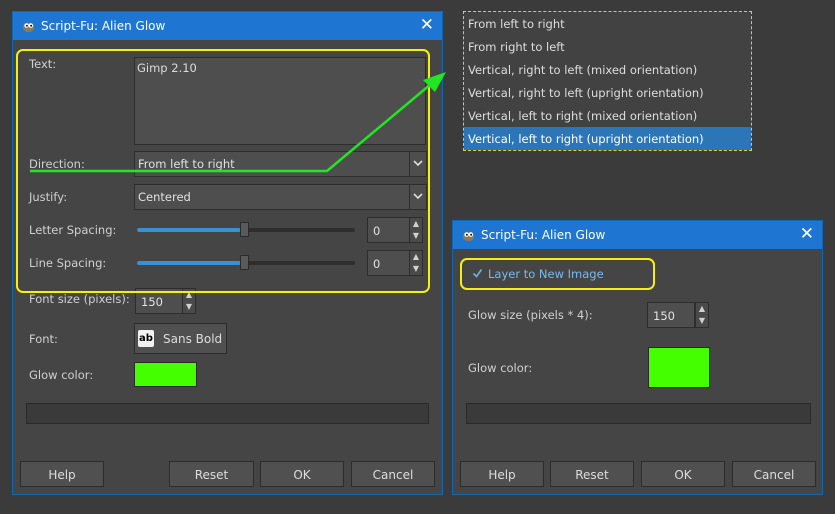 The image size is (835, 514). I want to click on font-button: ab Sans Bold, so click(180, 338).